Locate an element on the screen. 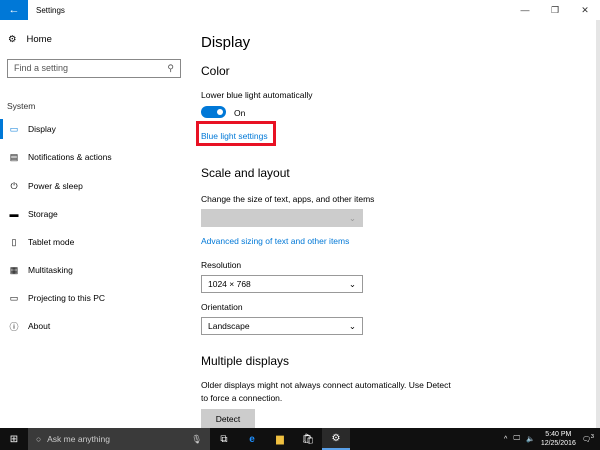  edge-icon: e is located at coordinates (252, 439).